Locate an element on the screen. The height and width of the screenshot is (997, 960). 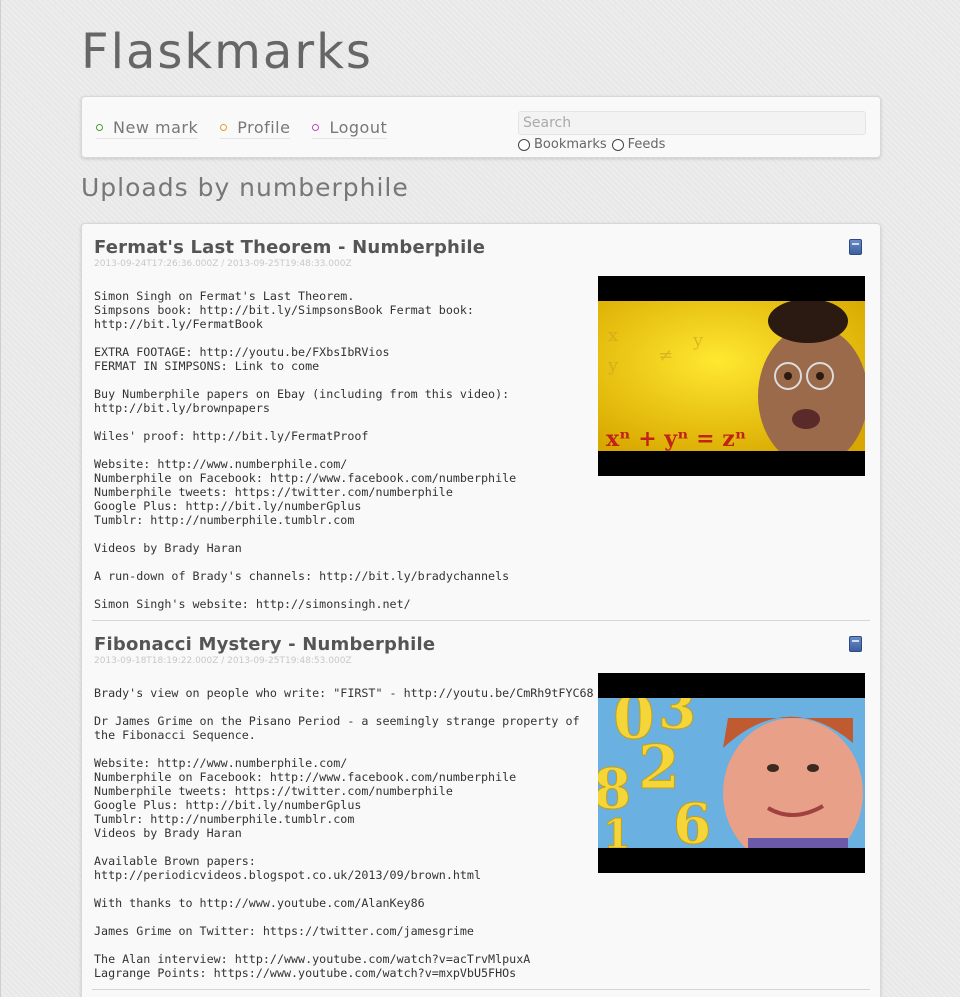
page-title: Uploads by numberphile is located at coordinates (245, 187).